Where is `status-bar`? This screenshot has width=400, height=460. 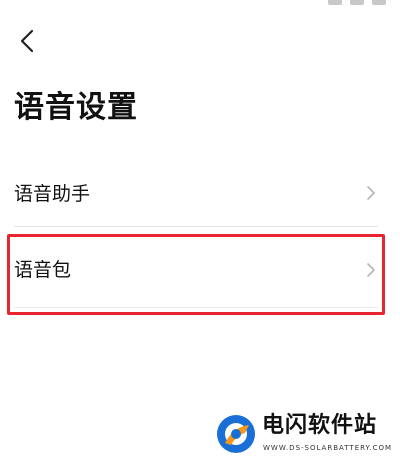
status-bar is located at coordinates (200, 5).